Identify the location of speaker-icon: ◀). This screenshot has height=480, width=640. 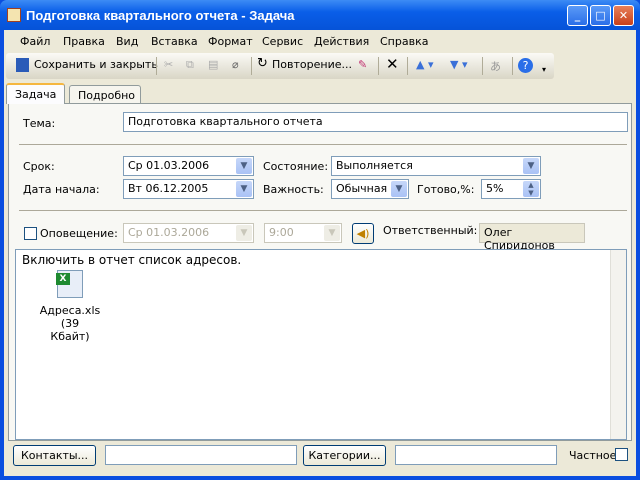
(363, 233).